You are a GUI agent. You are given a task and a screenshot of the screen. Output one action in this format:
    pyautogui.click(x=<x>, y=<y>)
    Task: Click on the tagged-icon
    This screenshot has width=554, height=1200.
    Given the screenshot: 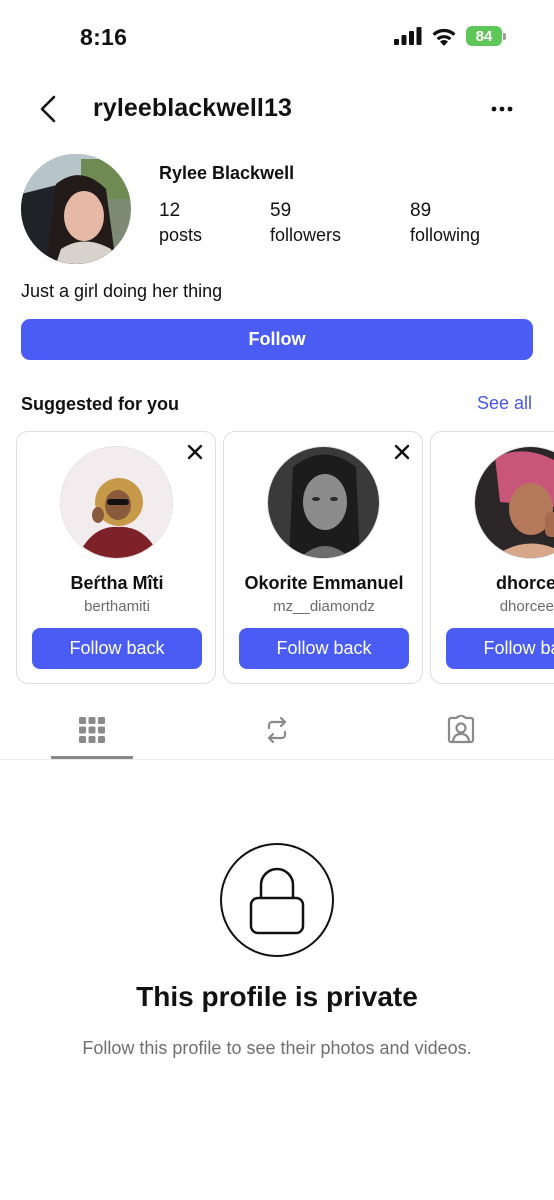 What is the action you would take?
    pyautogui.click(x=461, y=729)
    